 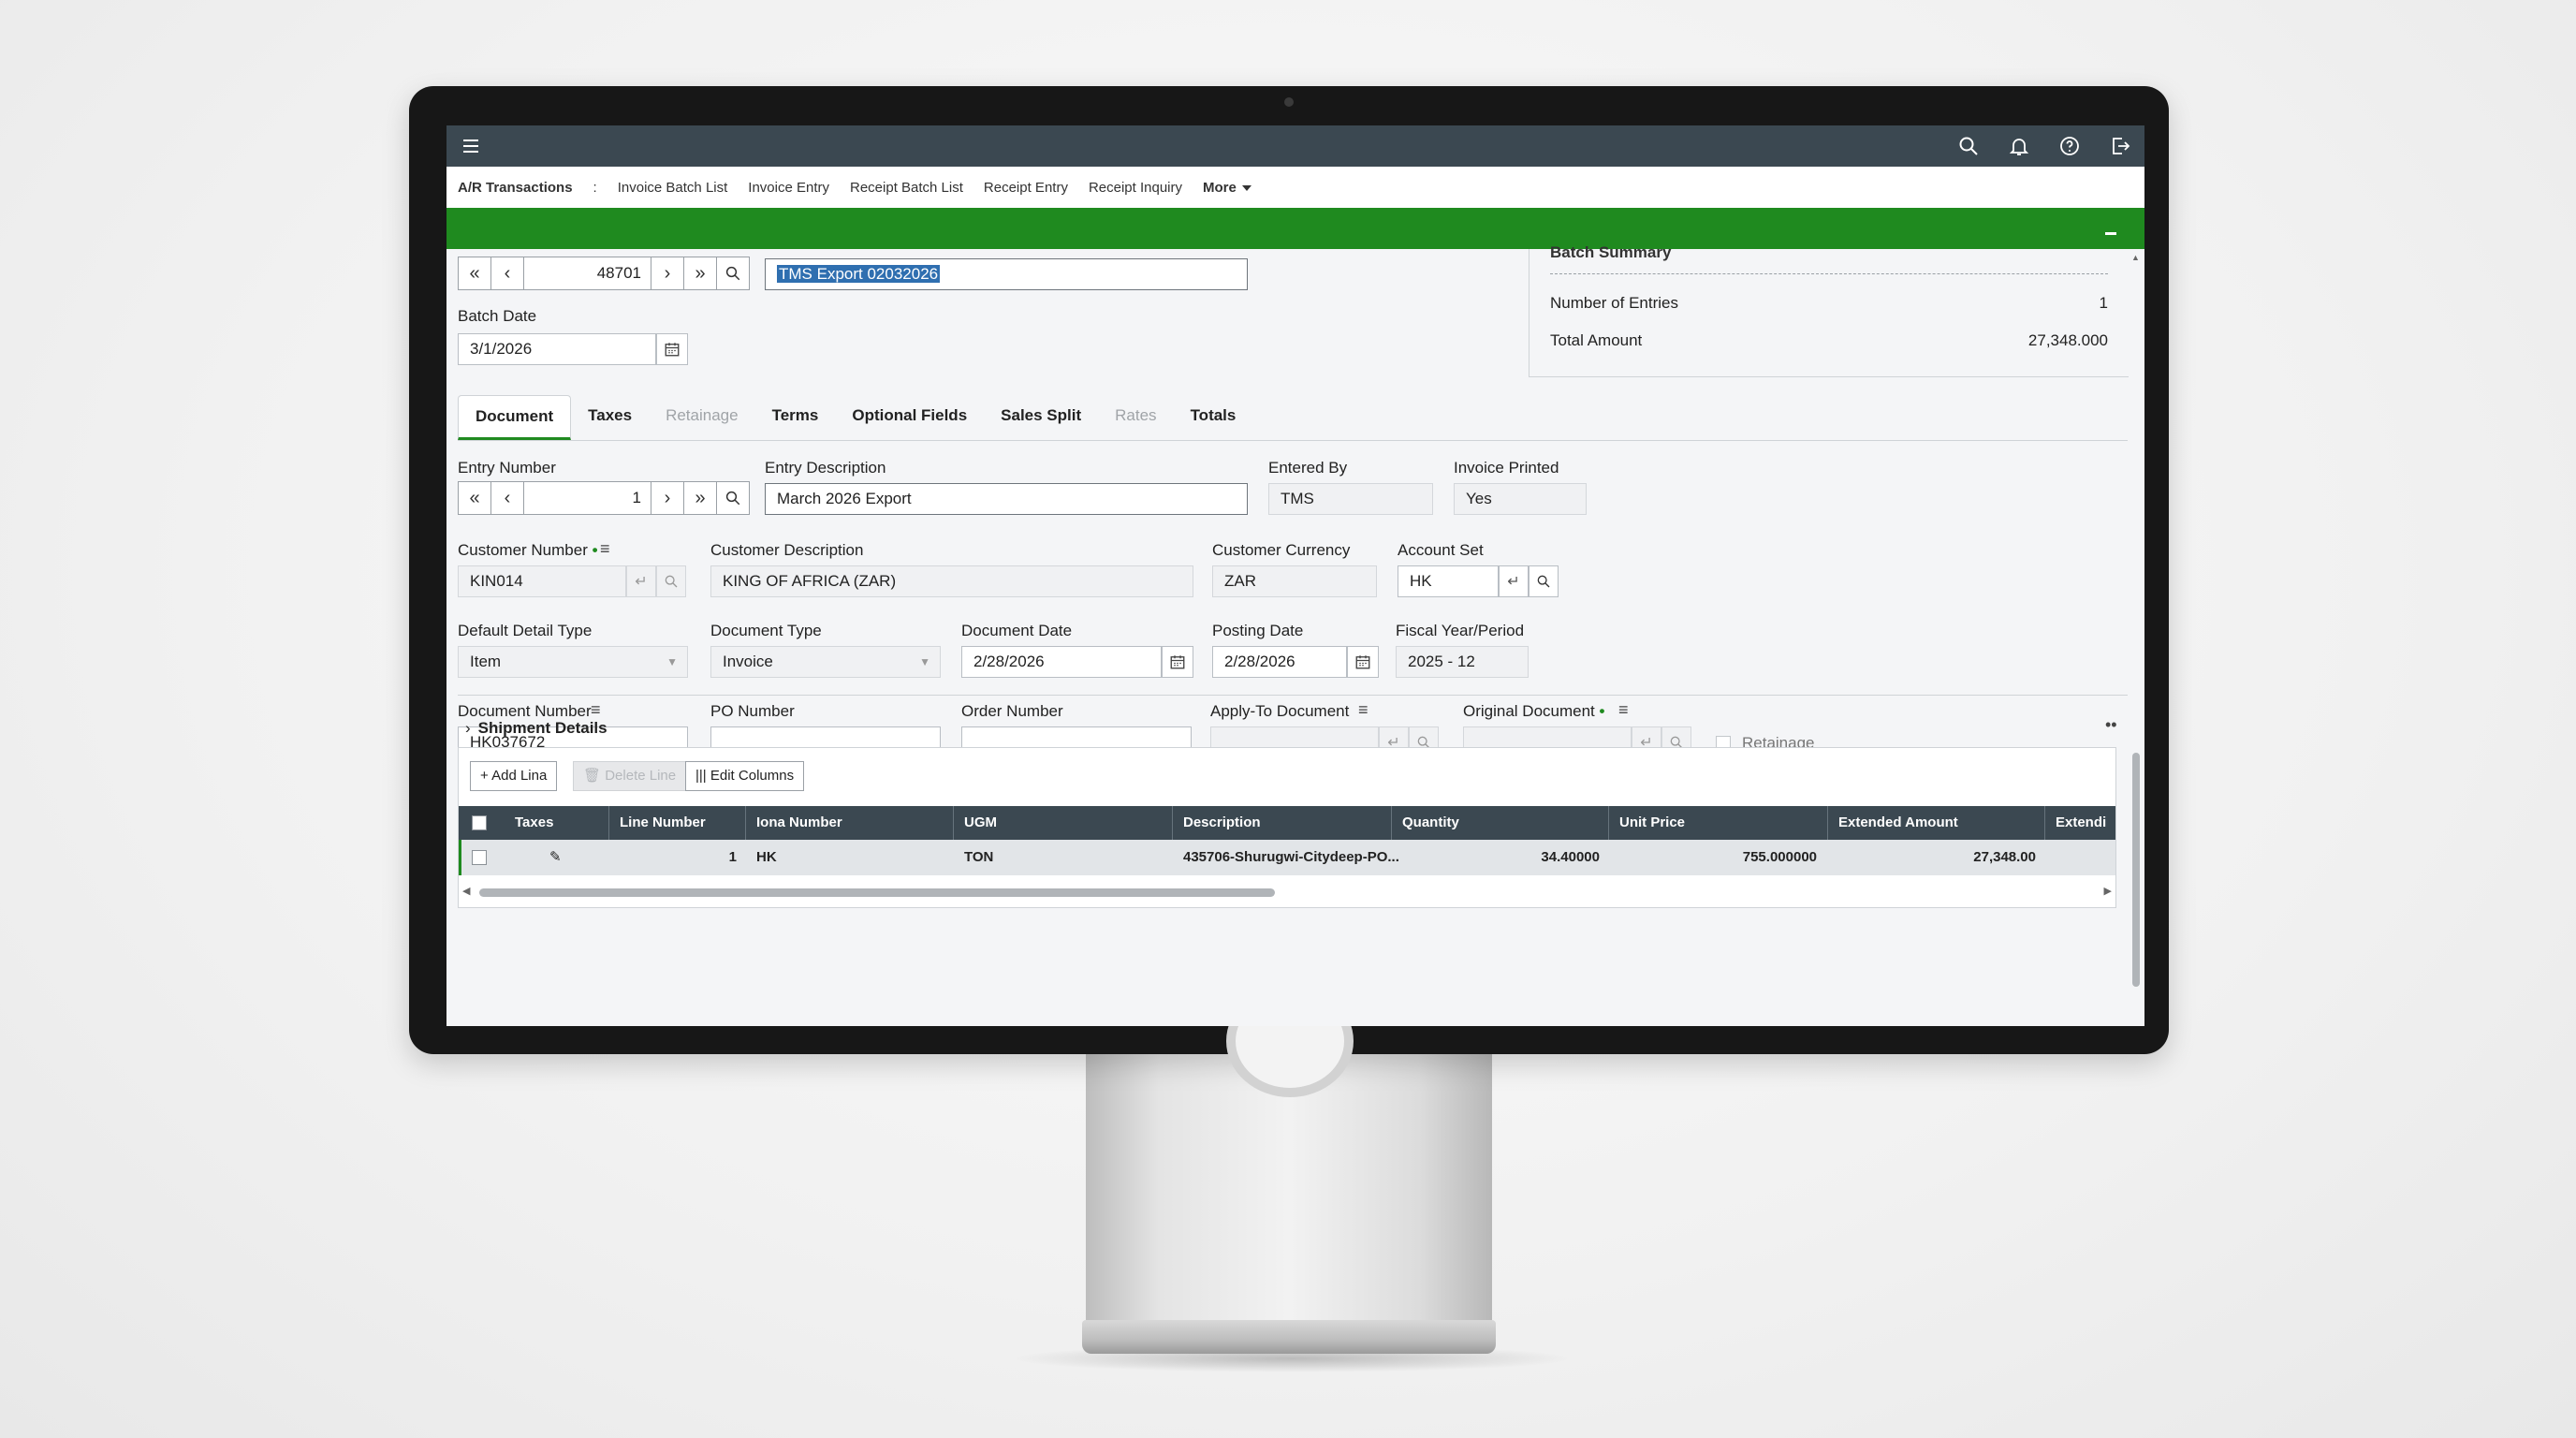 What do you see at coordinates (2136, 634) in the screenshot?
I see `vertical-scrollbar: ▲` at bounding box center [2136, 634].